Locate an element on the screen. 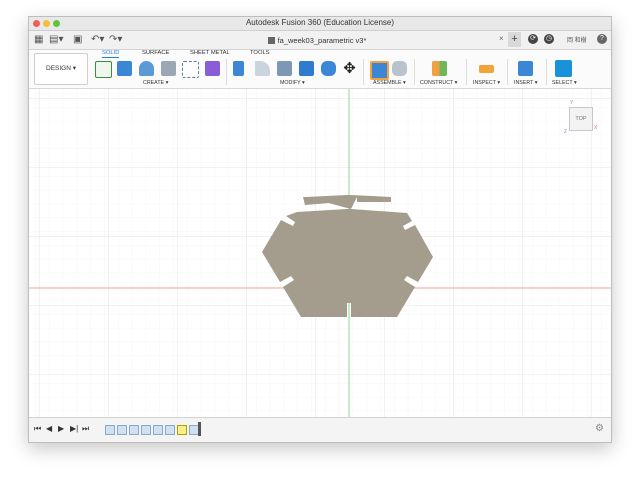  new-tab-button: + is located at coordinates (514, 39).